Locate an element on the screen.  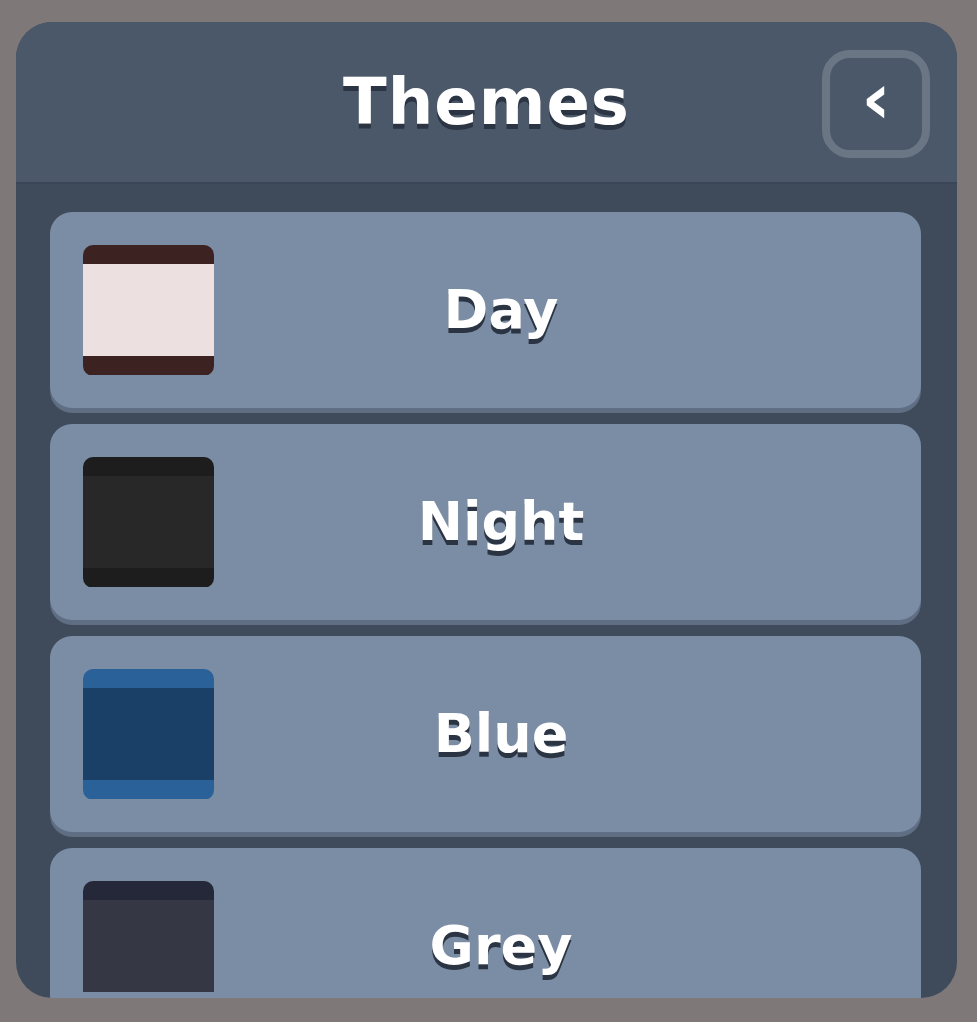
theme-name: Day is located at coordinates (501, 310).